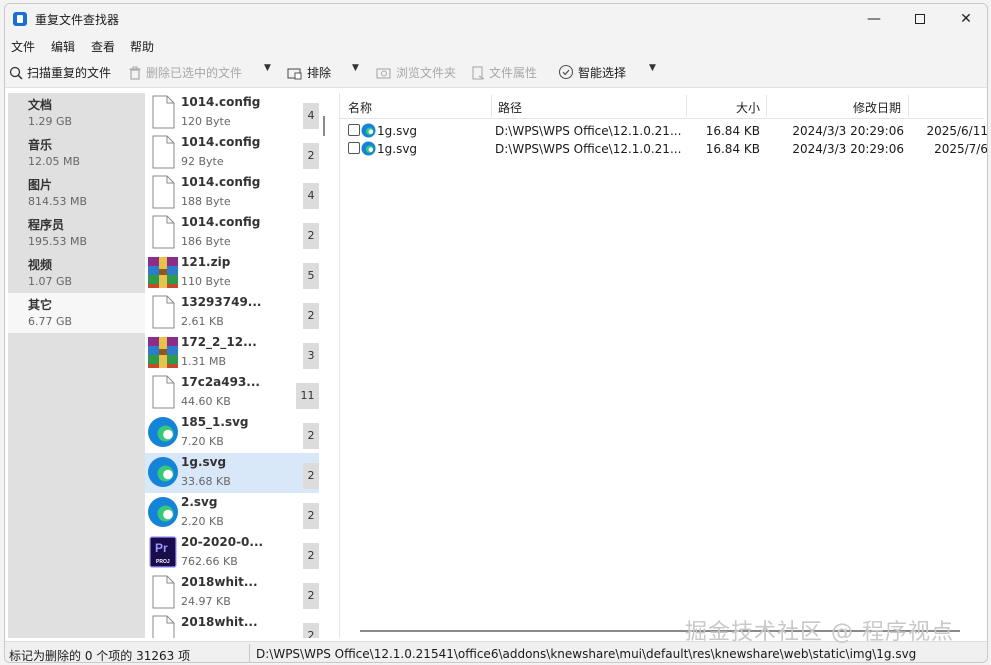 Image resolution: width=991 pixels, height=665 pixels. Describe the element at coordinates (76, 193) in the screenshot. I see `category-images: 图片 814.53 MB` at that location.